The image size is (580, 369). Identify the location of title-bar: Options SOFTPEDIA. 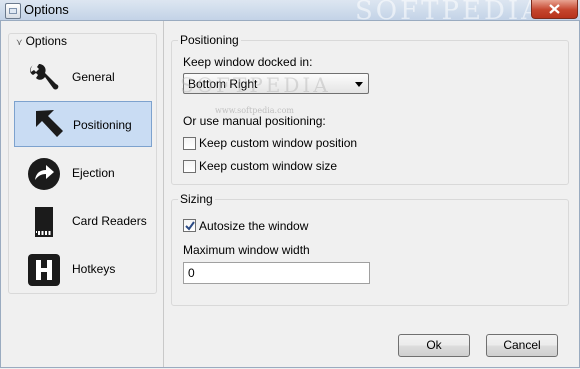
(290, 13).